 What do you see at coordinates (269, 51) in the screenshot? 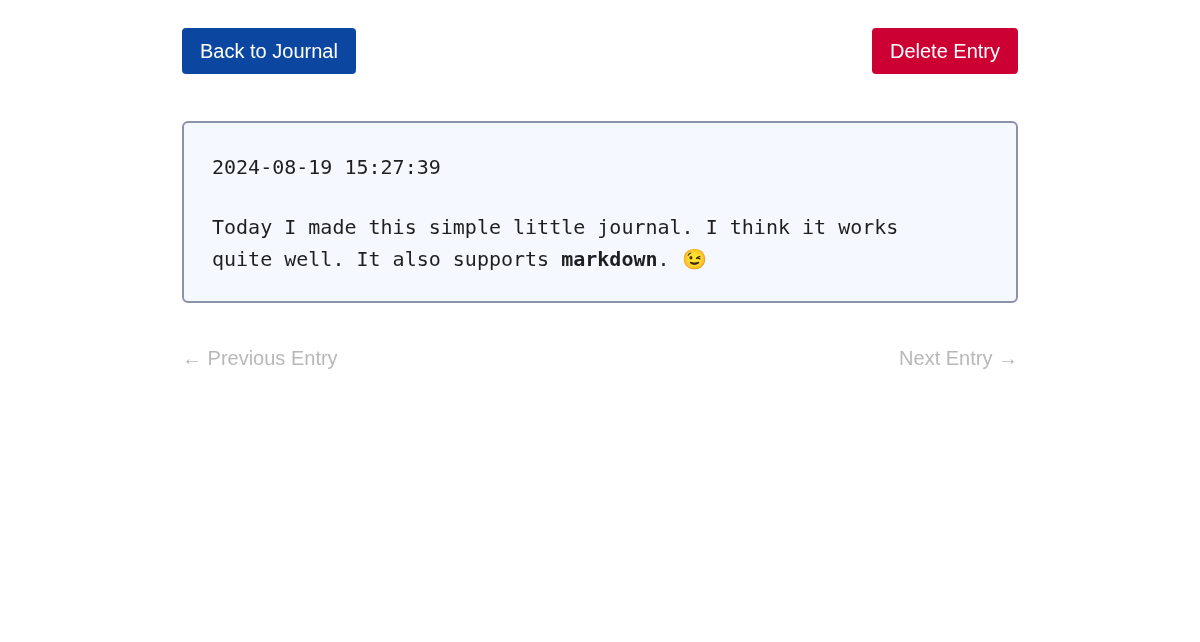
I see `back-button: Back to Journal` at bounding box center [269, 51].